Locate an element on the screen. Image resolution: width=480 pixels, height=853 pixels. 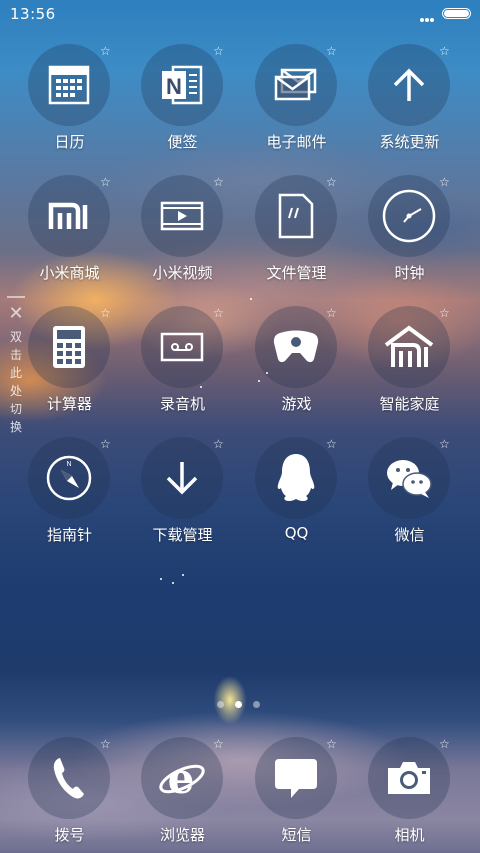
app-clock: 时钟 is located at coordinates (409, 239).